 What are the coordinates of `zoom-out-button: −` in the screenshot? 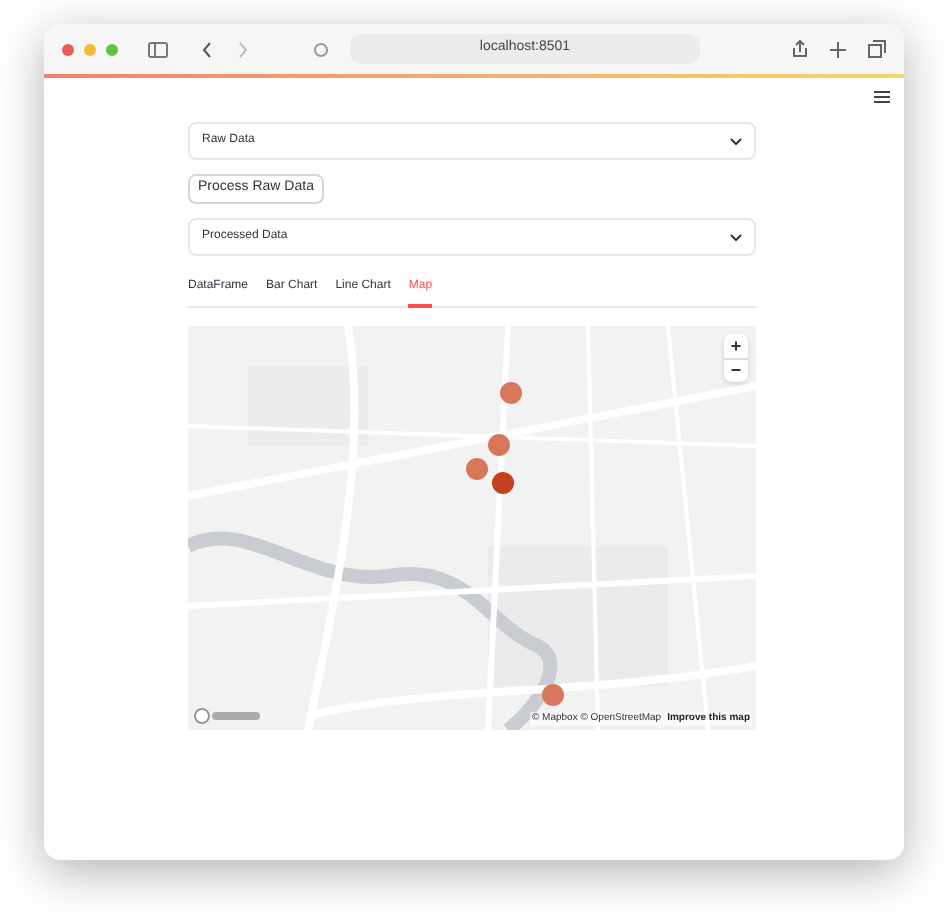 It's located at (736, 370).